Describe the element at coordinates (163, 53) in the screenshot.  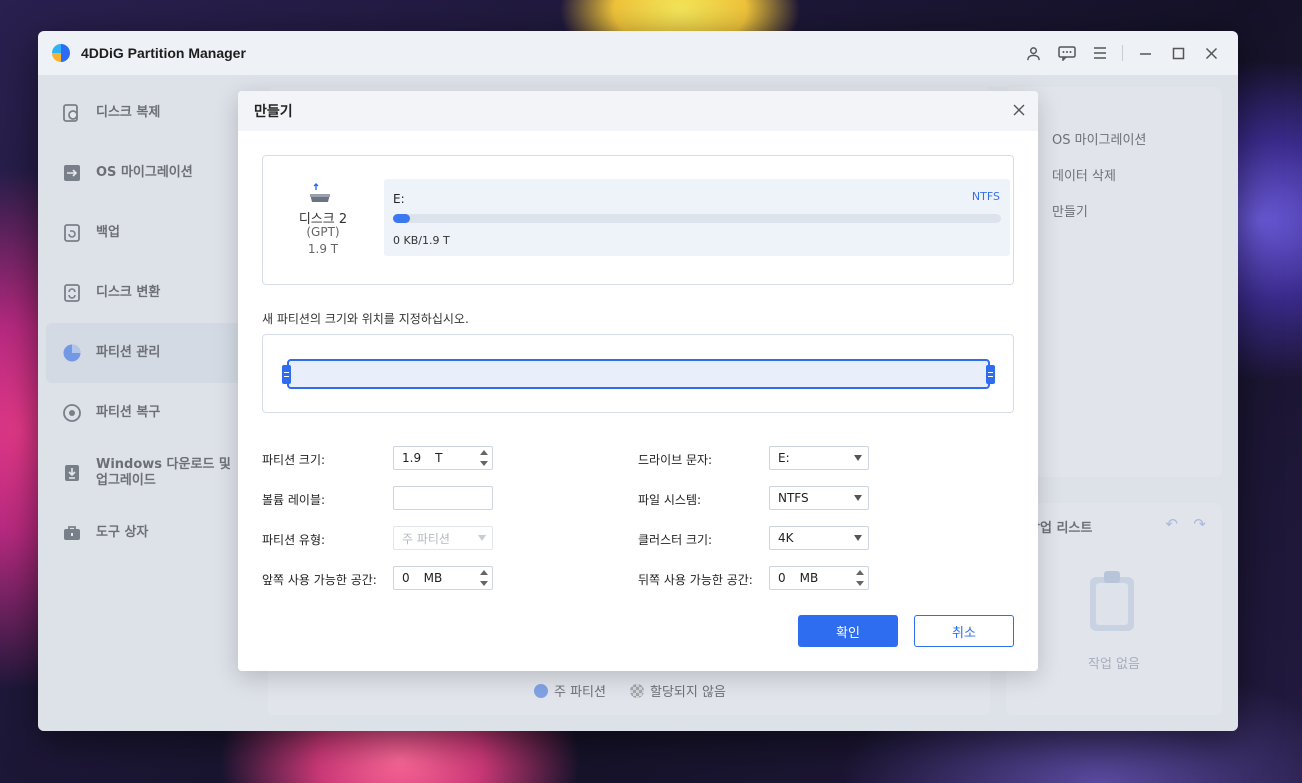
I see `app-title: 4DDiG Partition Manager` at that location.